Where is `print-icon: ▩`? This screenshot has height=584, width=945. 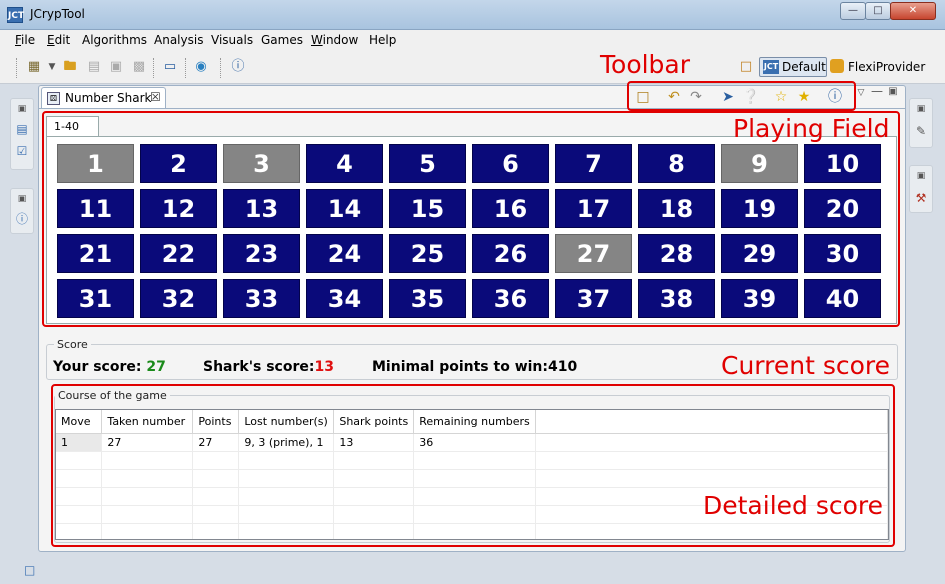 print-icon: ▩ is located at coordinates (139, 67).